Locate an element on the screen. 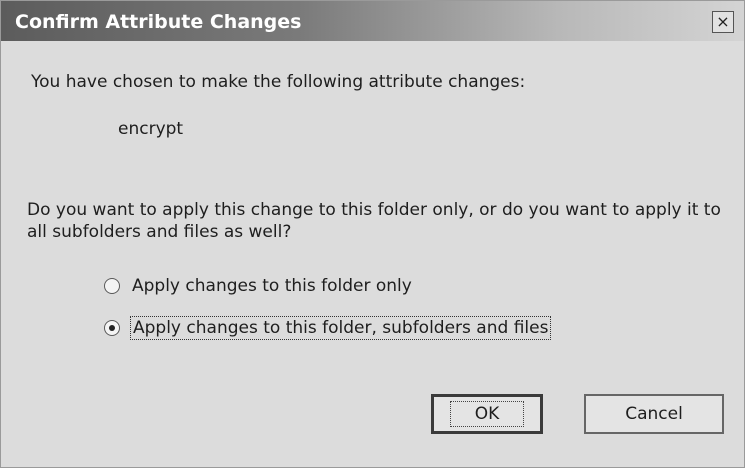  close-button: × is located at coordinates (723, 22).